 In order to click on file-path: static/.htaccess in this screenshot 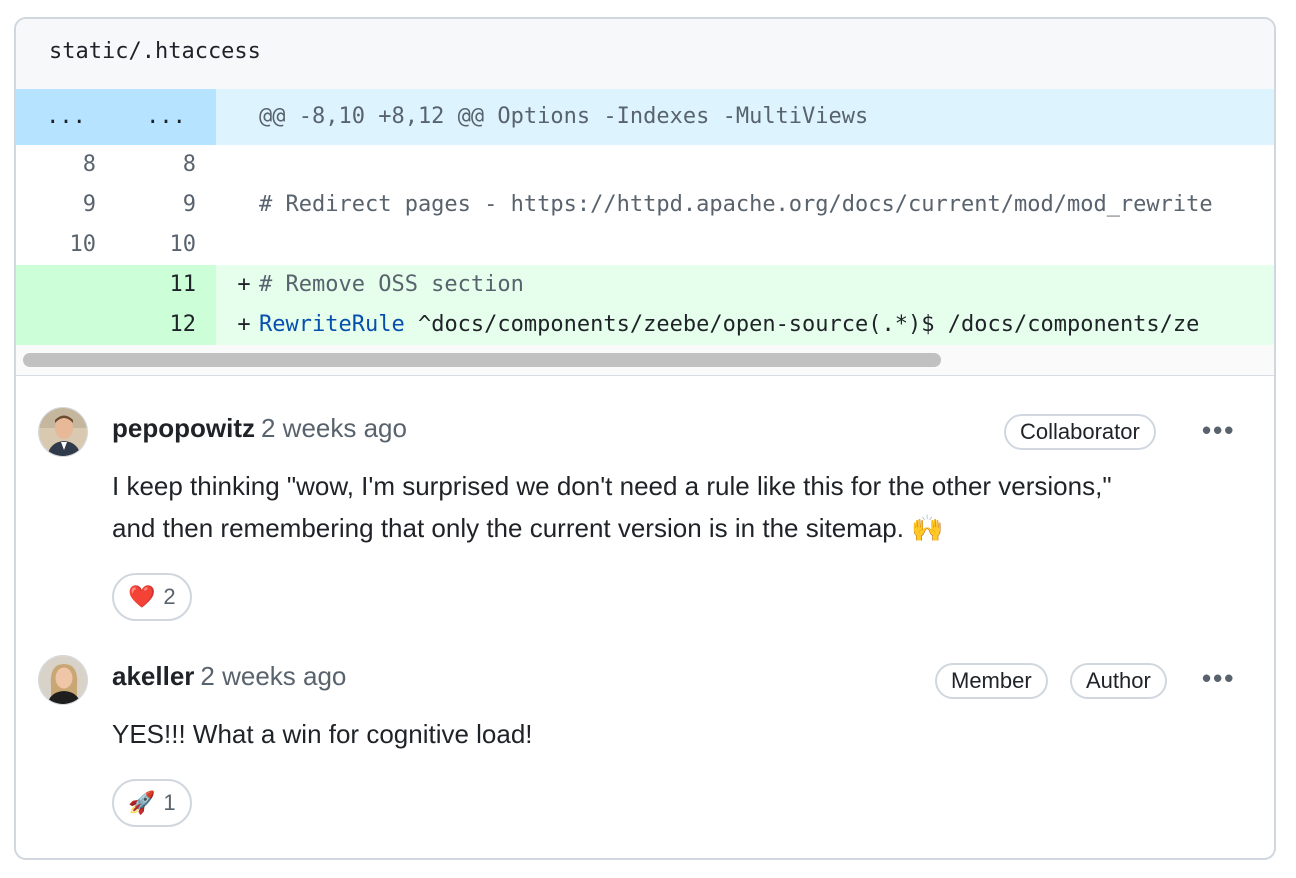, I will do `click(155, 51)`.